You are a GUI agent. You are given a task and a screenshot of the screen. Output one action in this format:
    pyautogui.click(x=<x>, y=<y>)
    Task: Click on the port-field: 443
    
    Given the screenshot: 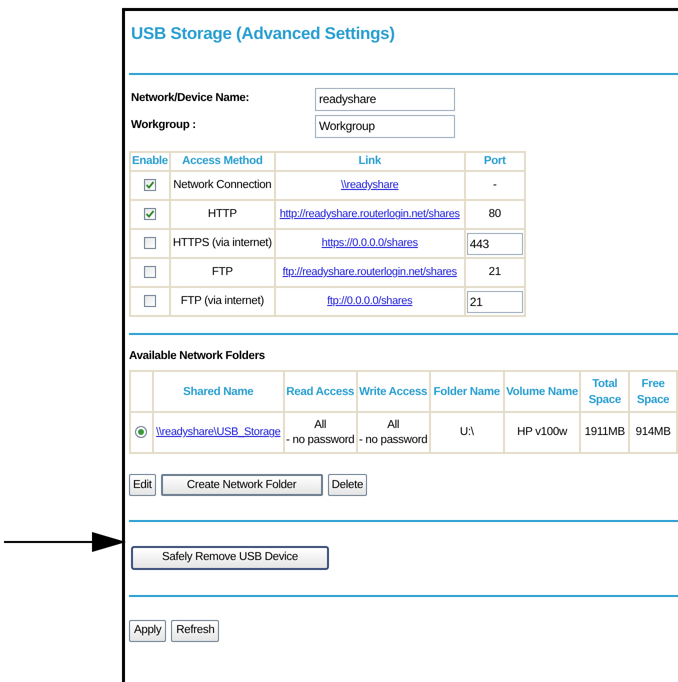 What is the action you would take?
    pyautogui.click(x=494, y=243)
    